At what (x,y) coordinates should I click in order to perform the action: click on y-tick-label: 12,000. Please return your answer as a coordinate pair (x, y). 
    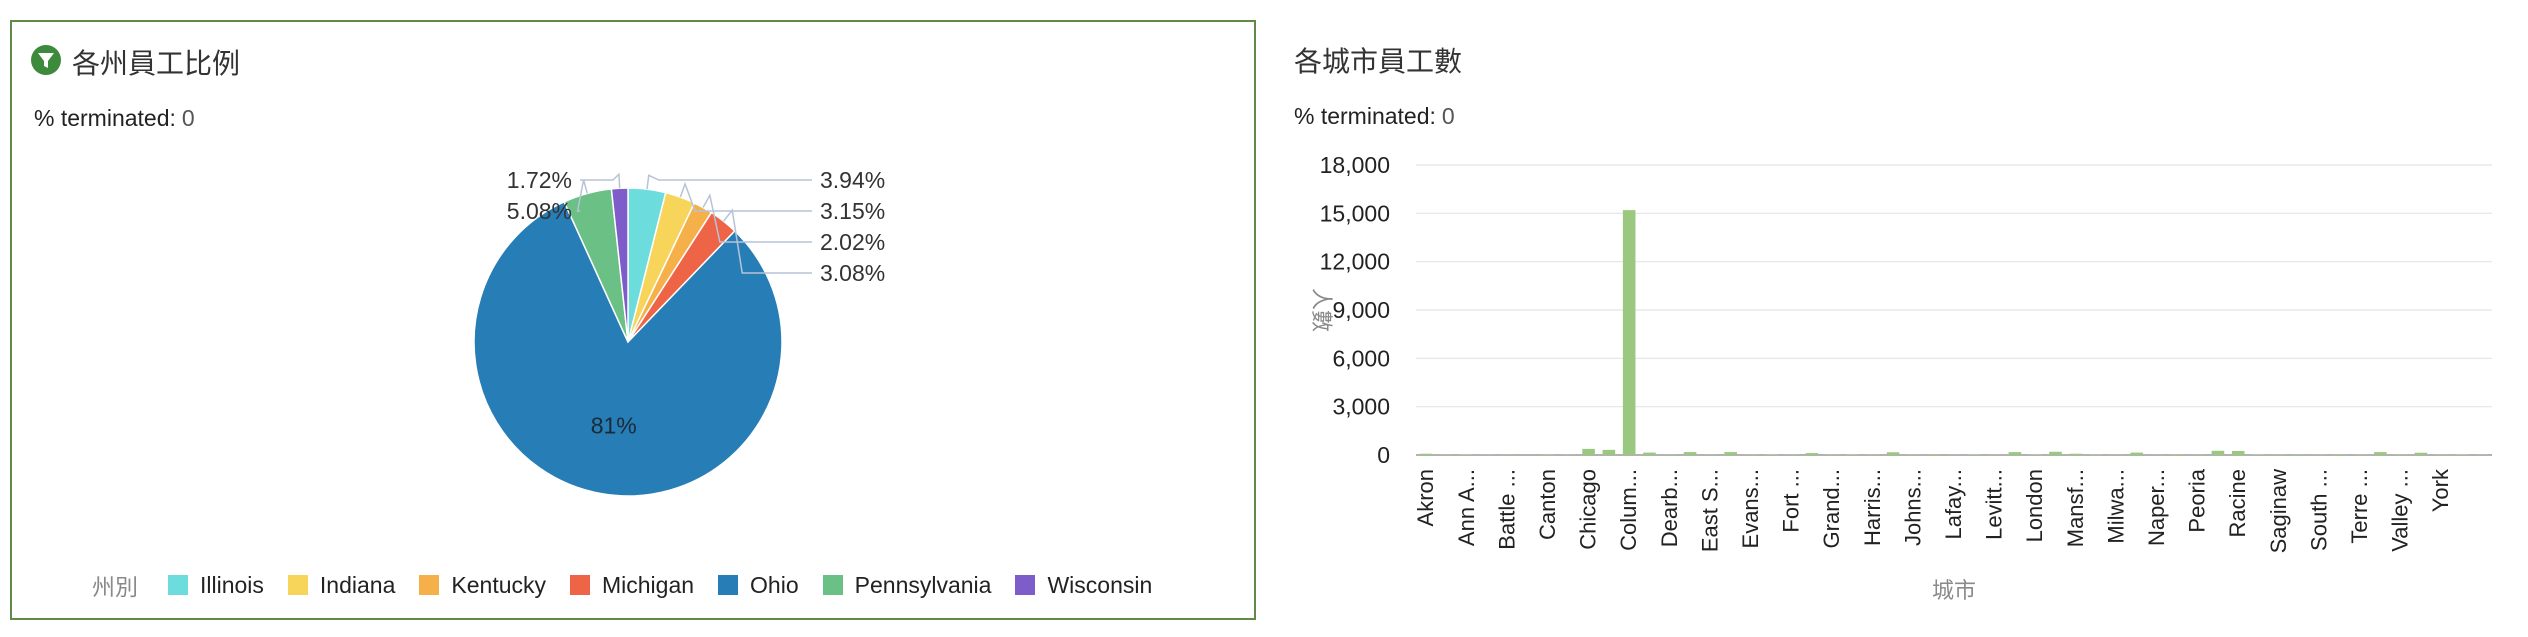
    Looking at the image, I should click on (1355, 262).